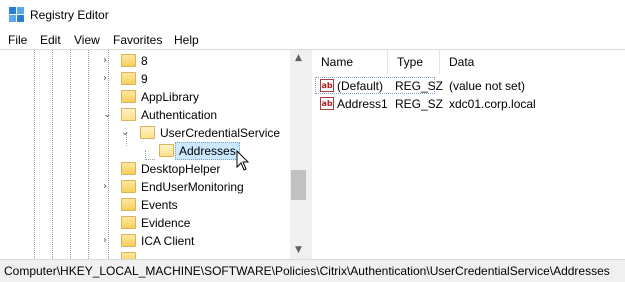  I want to click on tree-item-label: 9, so click(144, 79).